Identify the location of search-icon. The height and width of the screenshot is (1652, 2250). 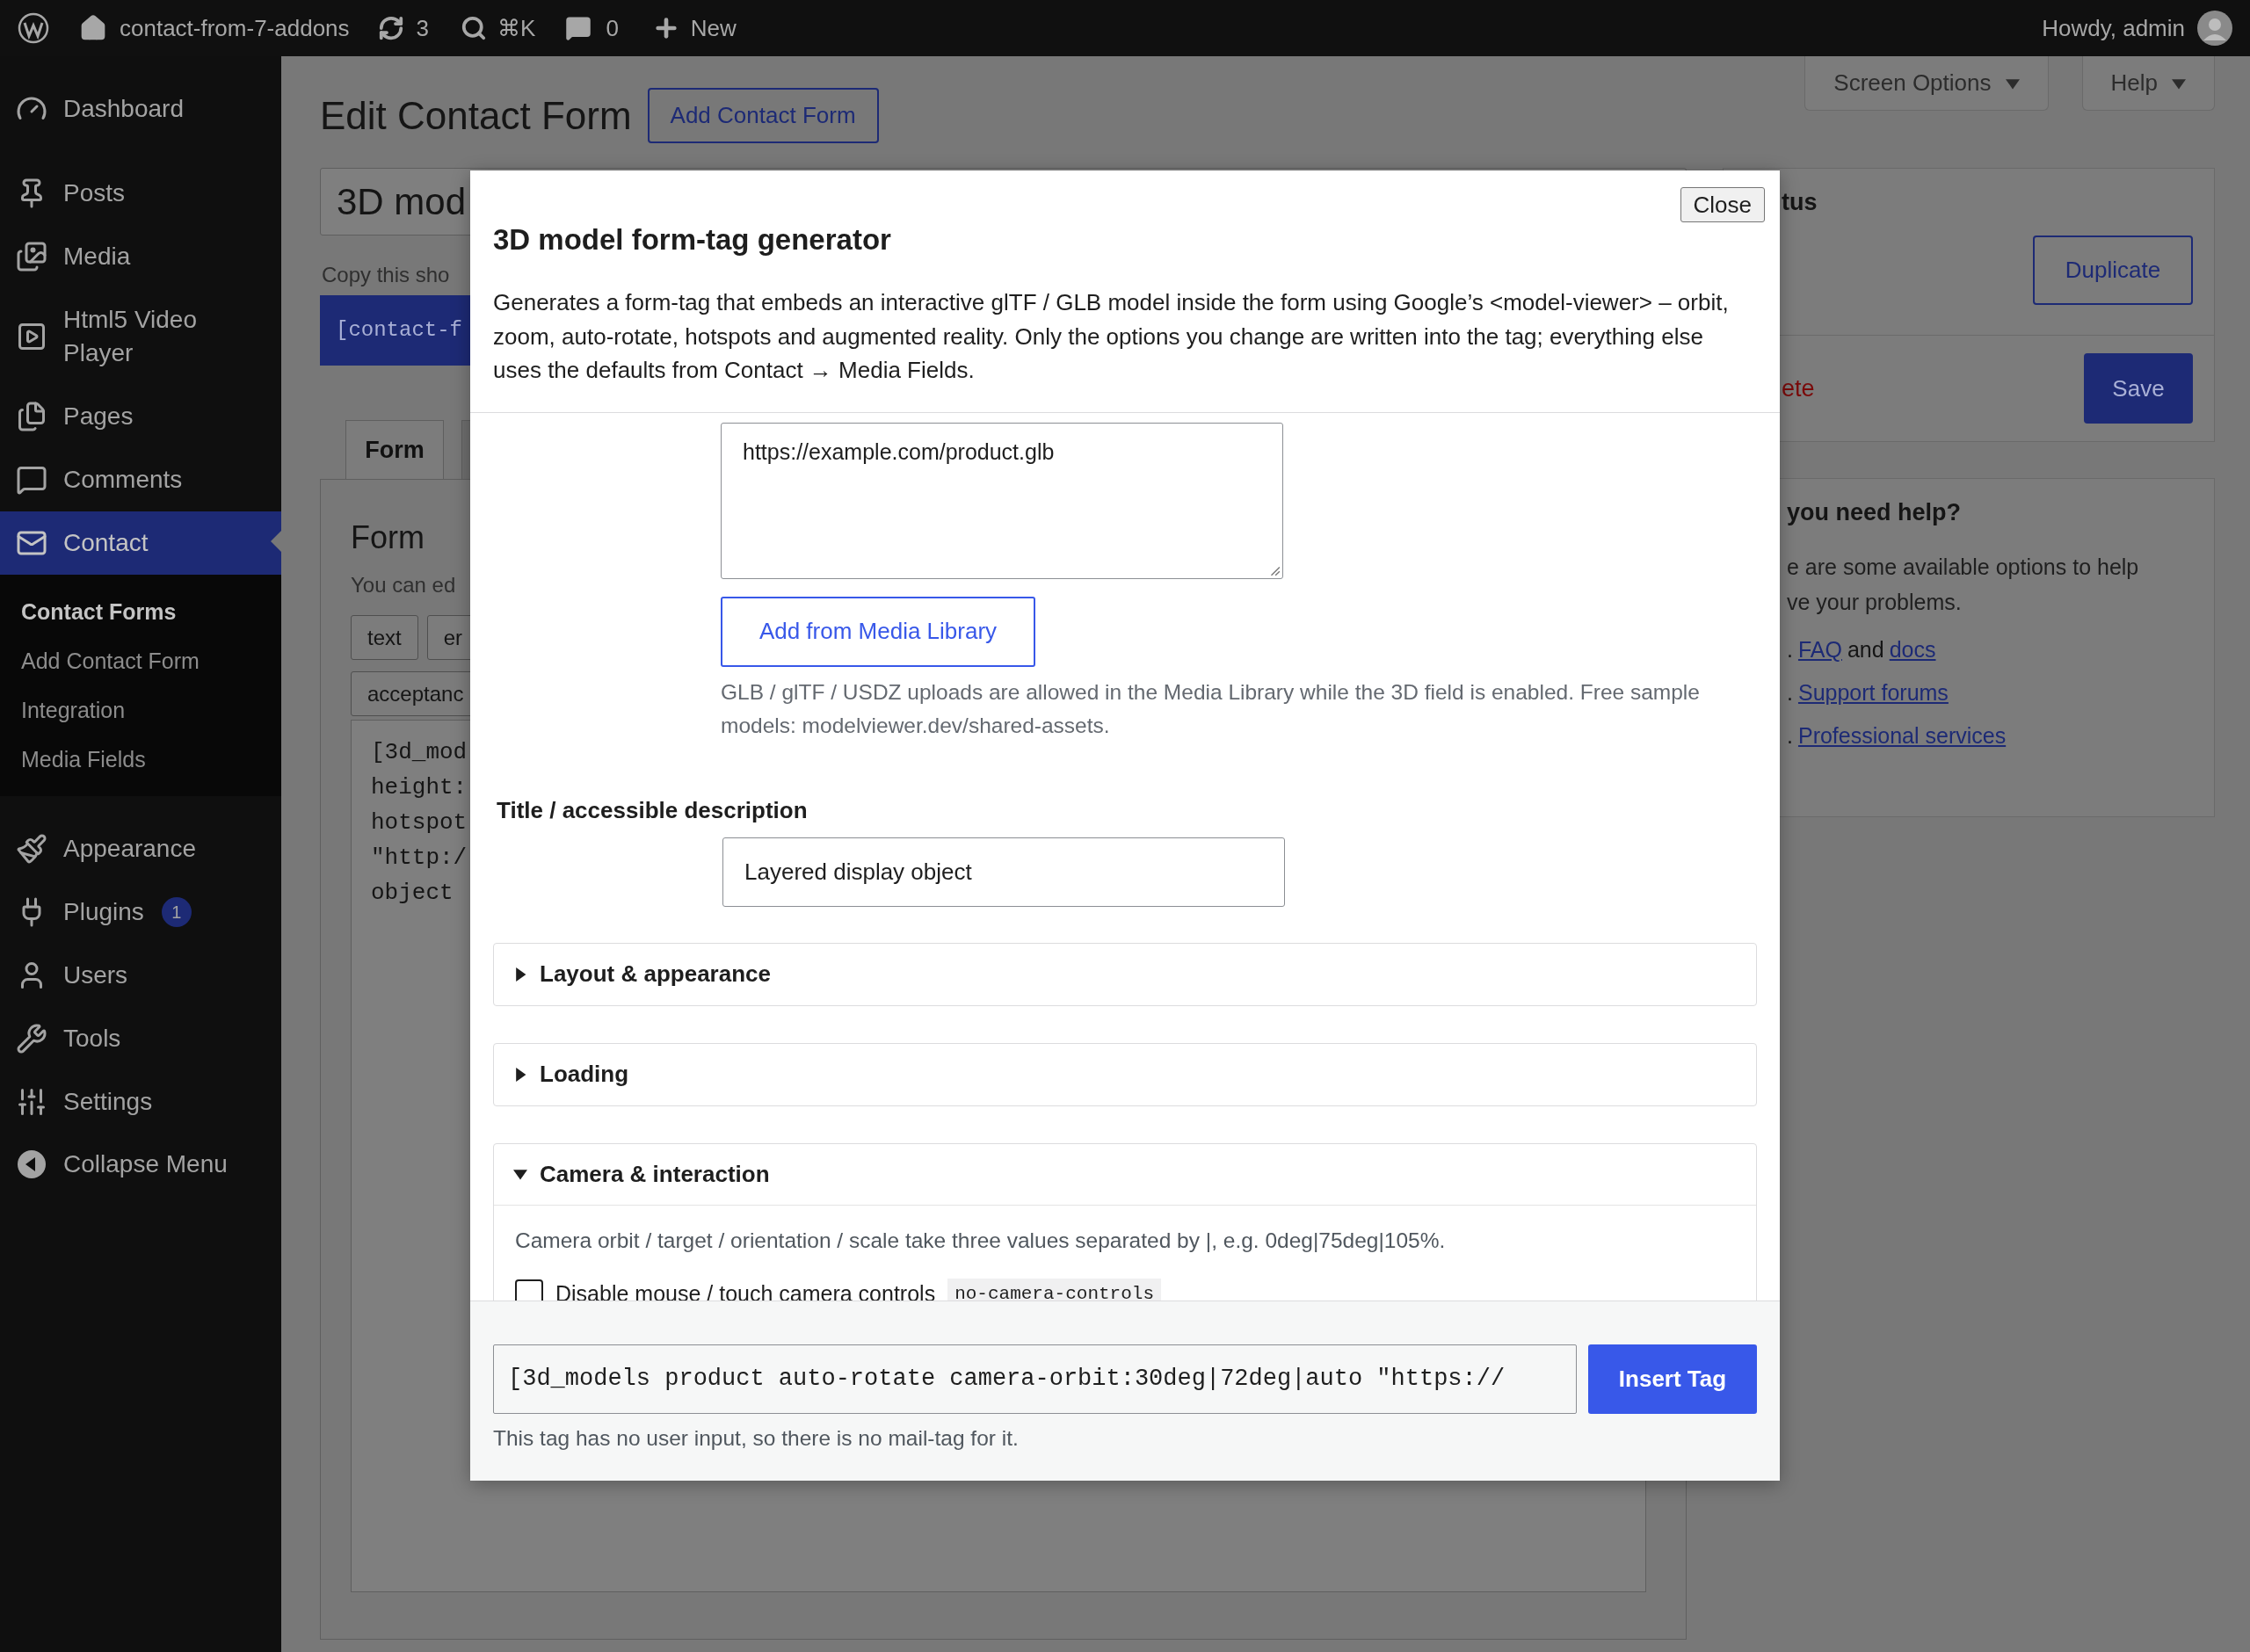
(475, 28).